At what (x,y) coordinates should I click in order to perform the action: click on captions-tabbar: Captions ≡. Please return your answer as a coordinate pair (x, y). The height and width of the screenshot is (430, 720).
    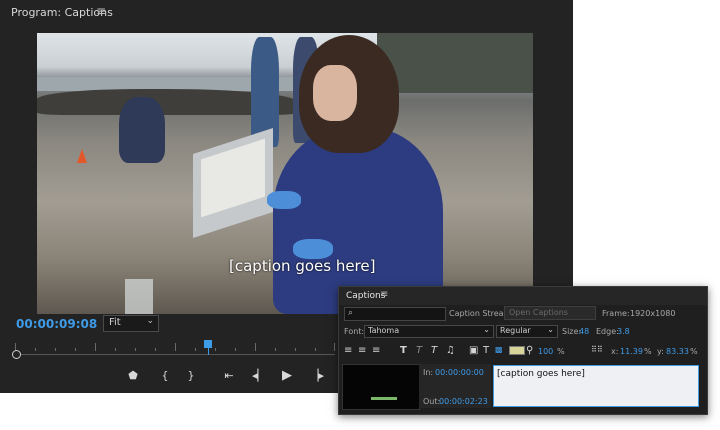
    Looking at the image, I should click on (523, 296).